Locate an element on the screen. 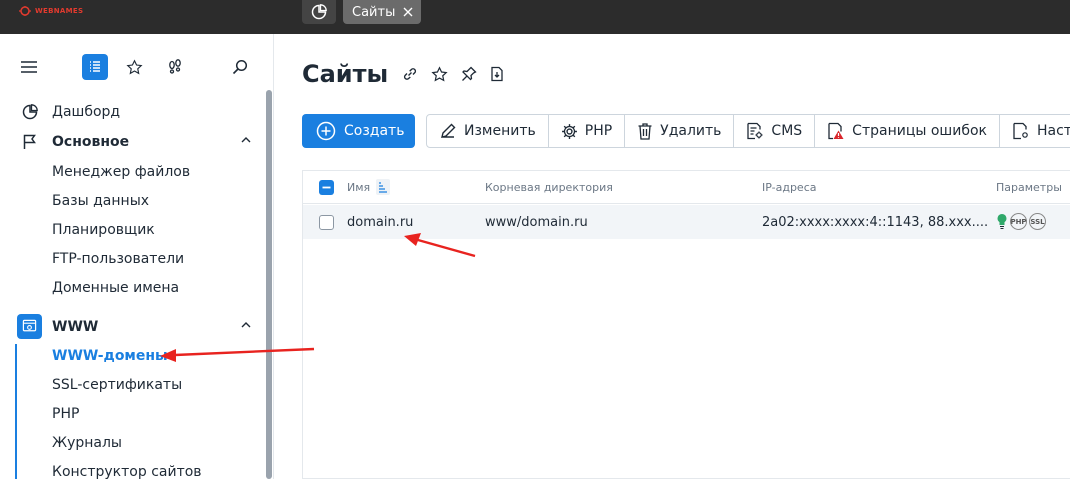 The image size is (1070, 486). error-pages-button-label: Страницы ошибок is located at coordinates (919, 131).